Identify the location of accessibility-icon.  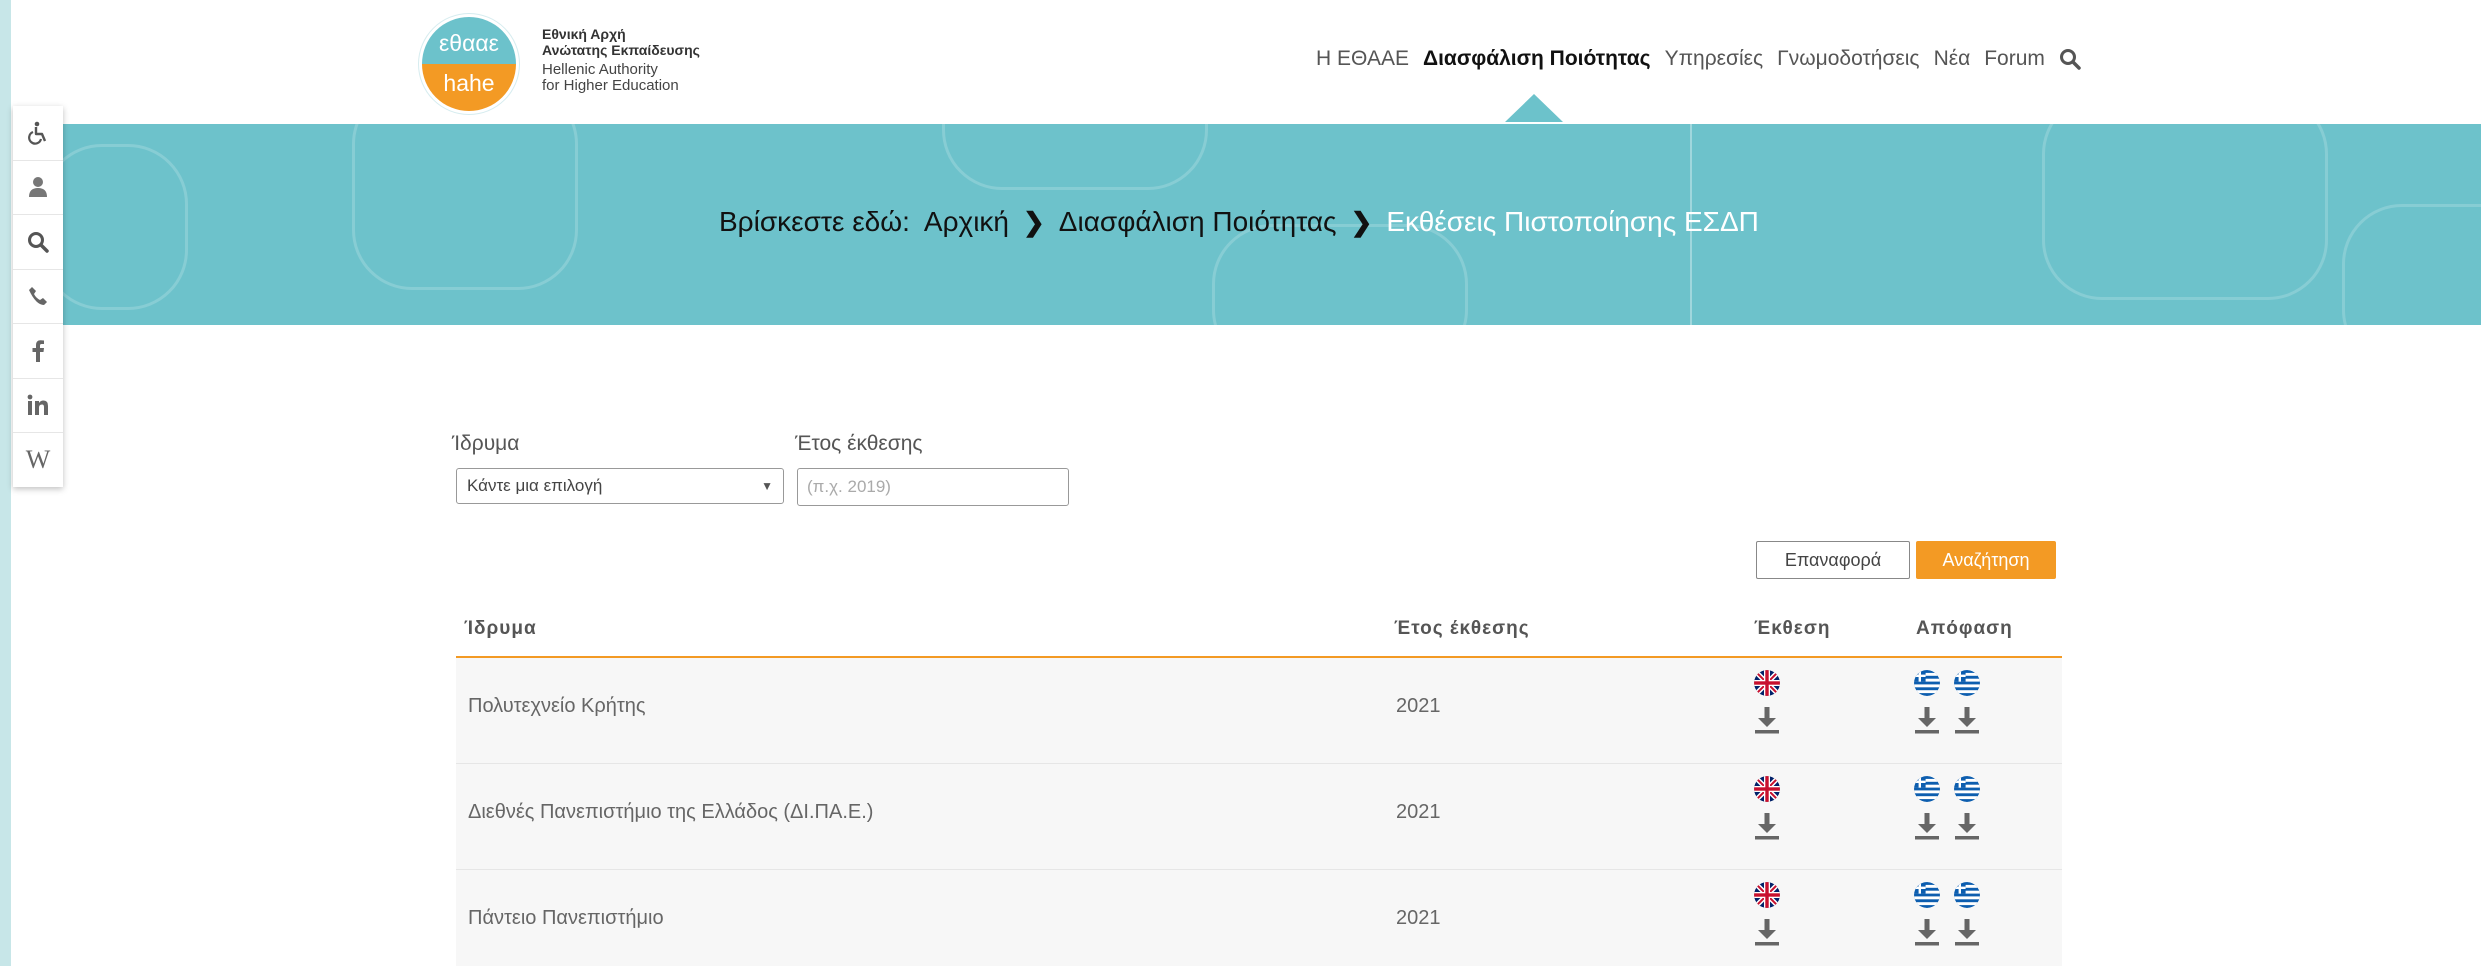
(37, 133).